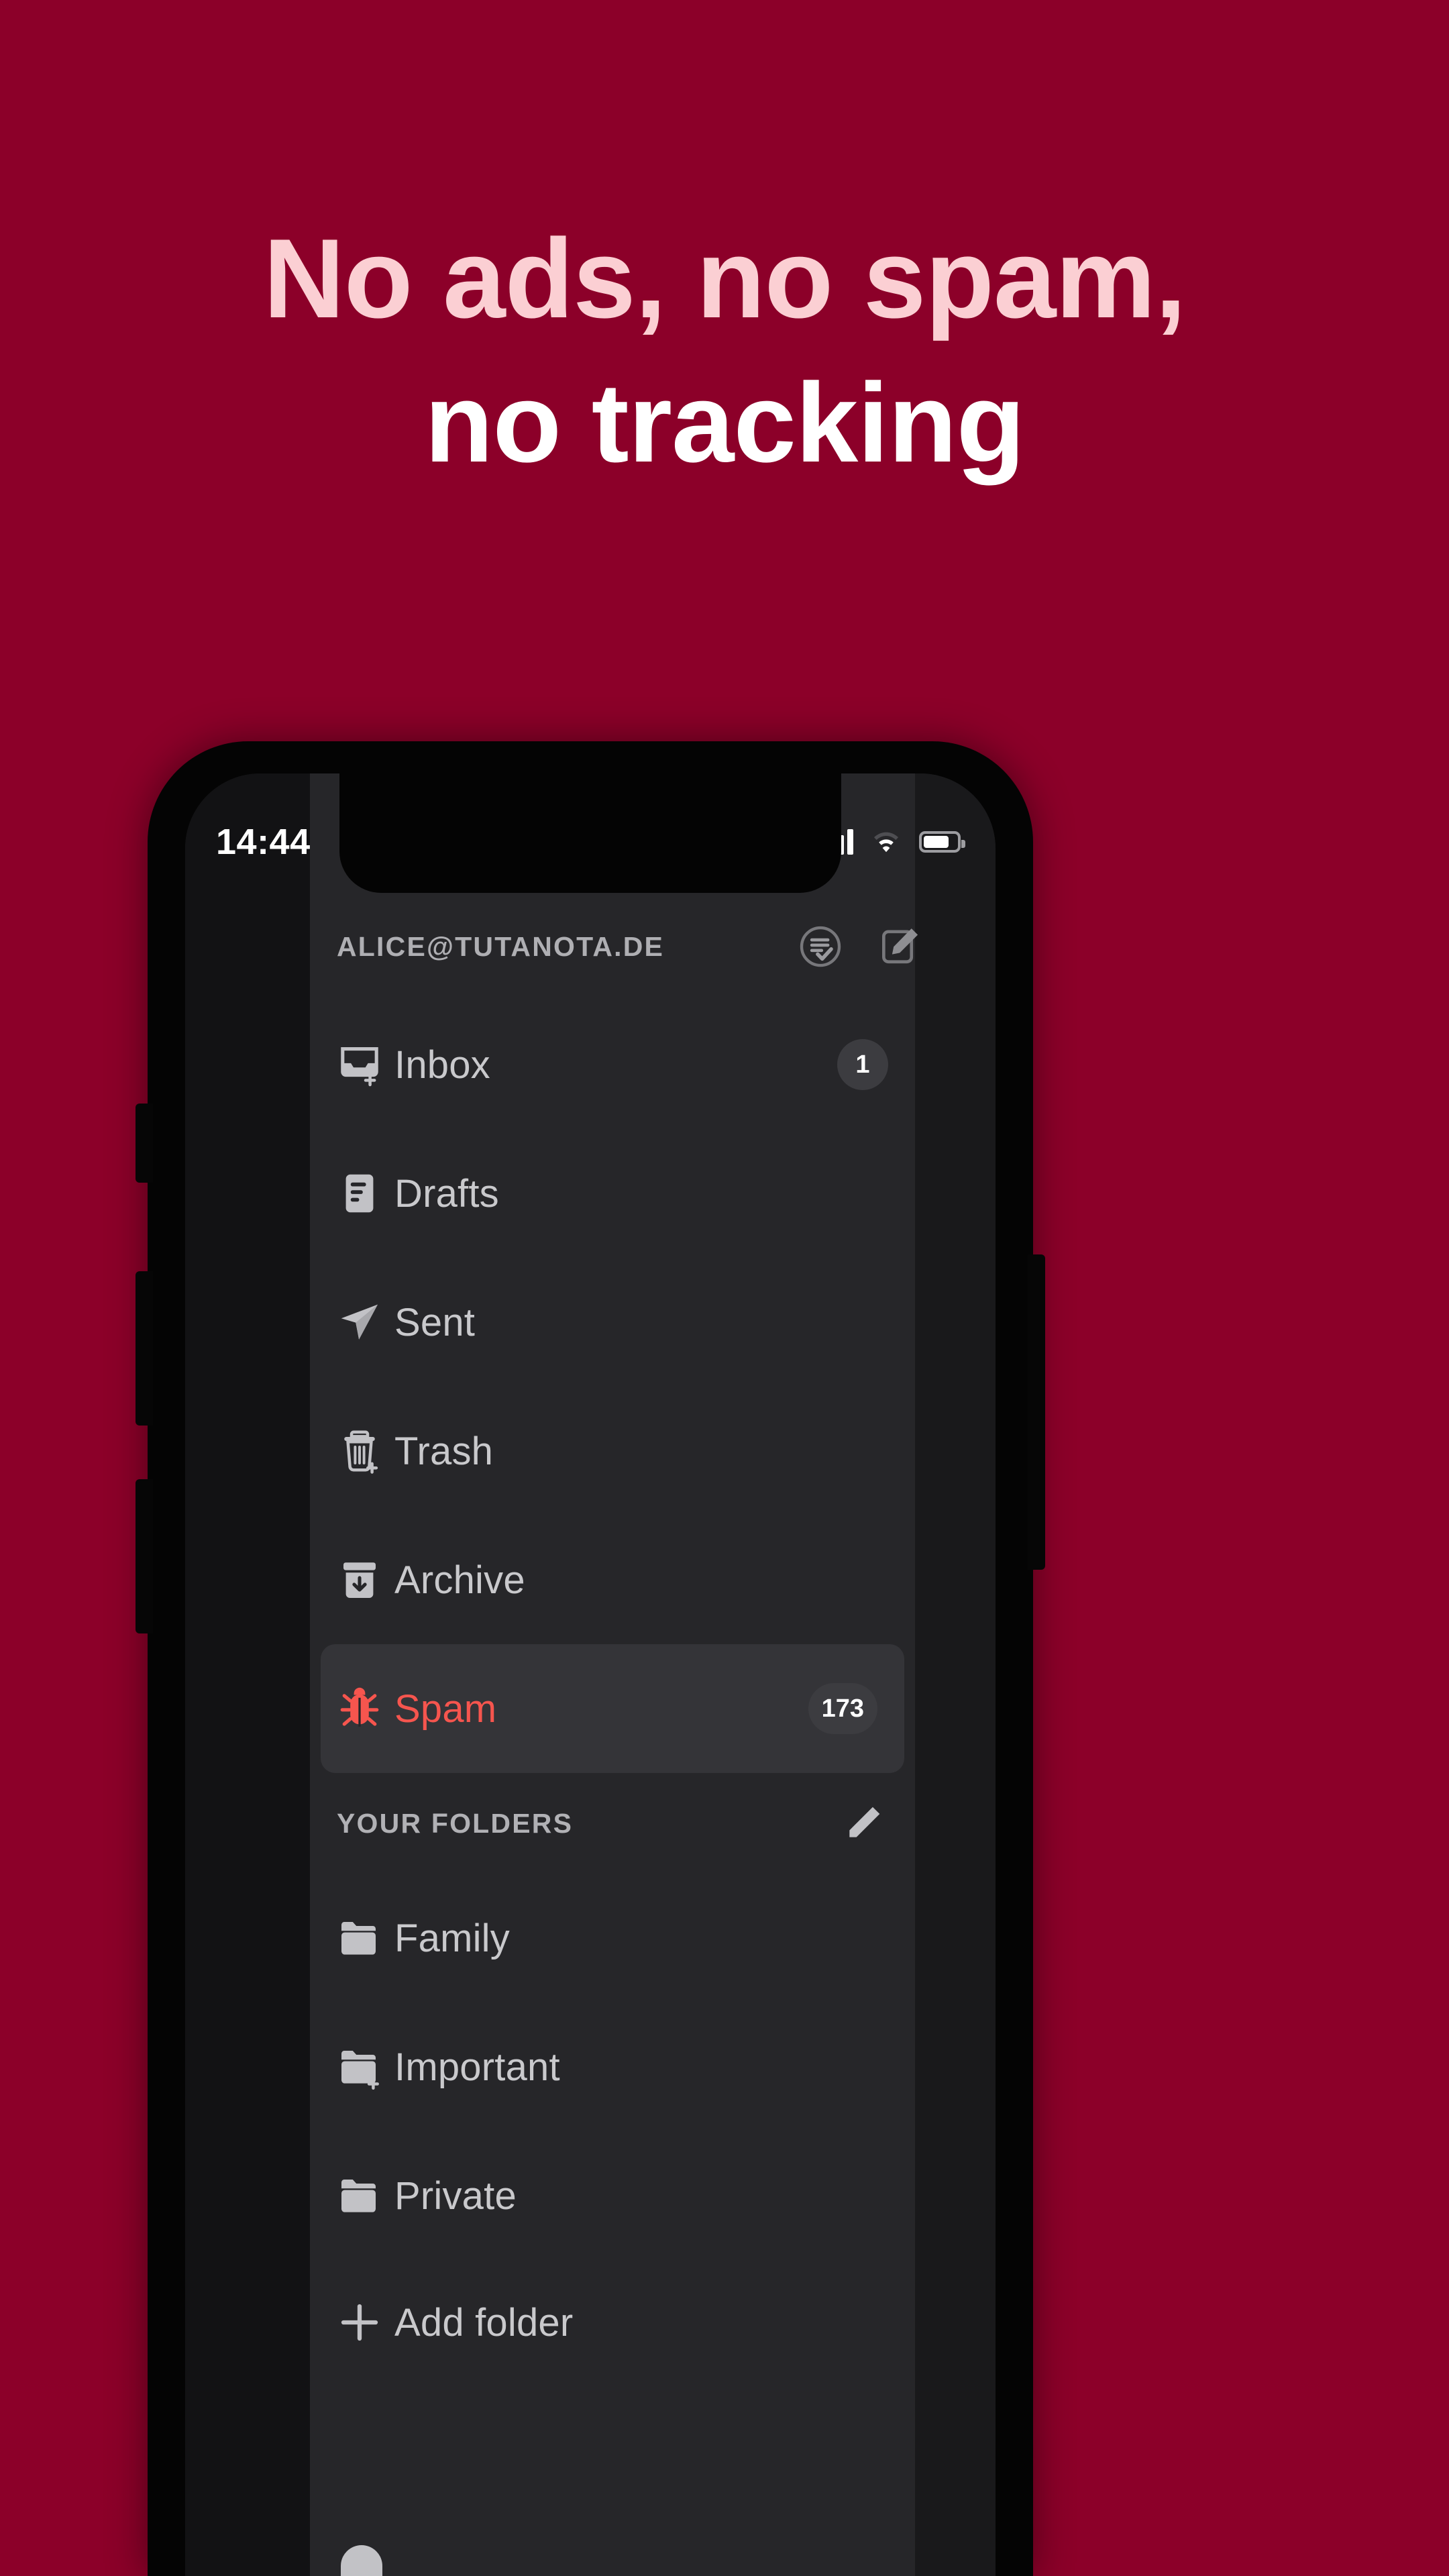 Image resolution: width=1449 pixels, height=2576 pixels. What do you see at coordinates (459, 1580) in the screenshot?
I see `folder-label: Archive` at bounding box center [459, 1580].